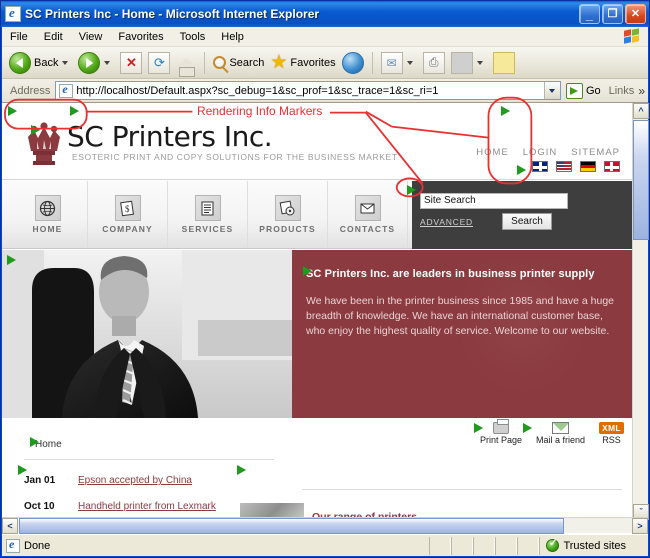  I want to click on status-bar: Done Trusted sites, so click(325, 545).